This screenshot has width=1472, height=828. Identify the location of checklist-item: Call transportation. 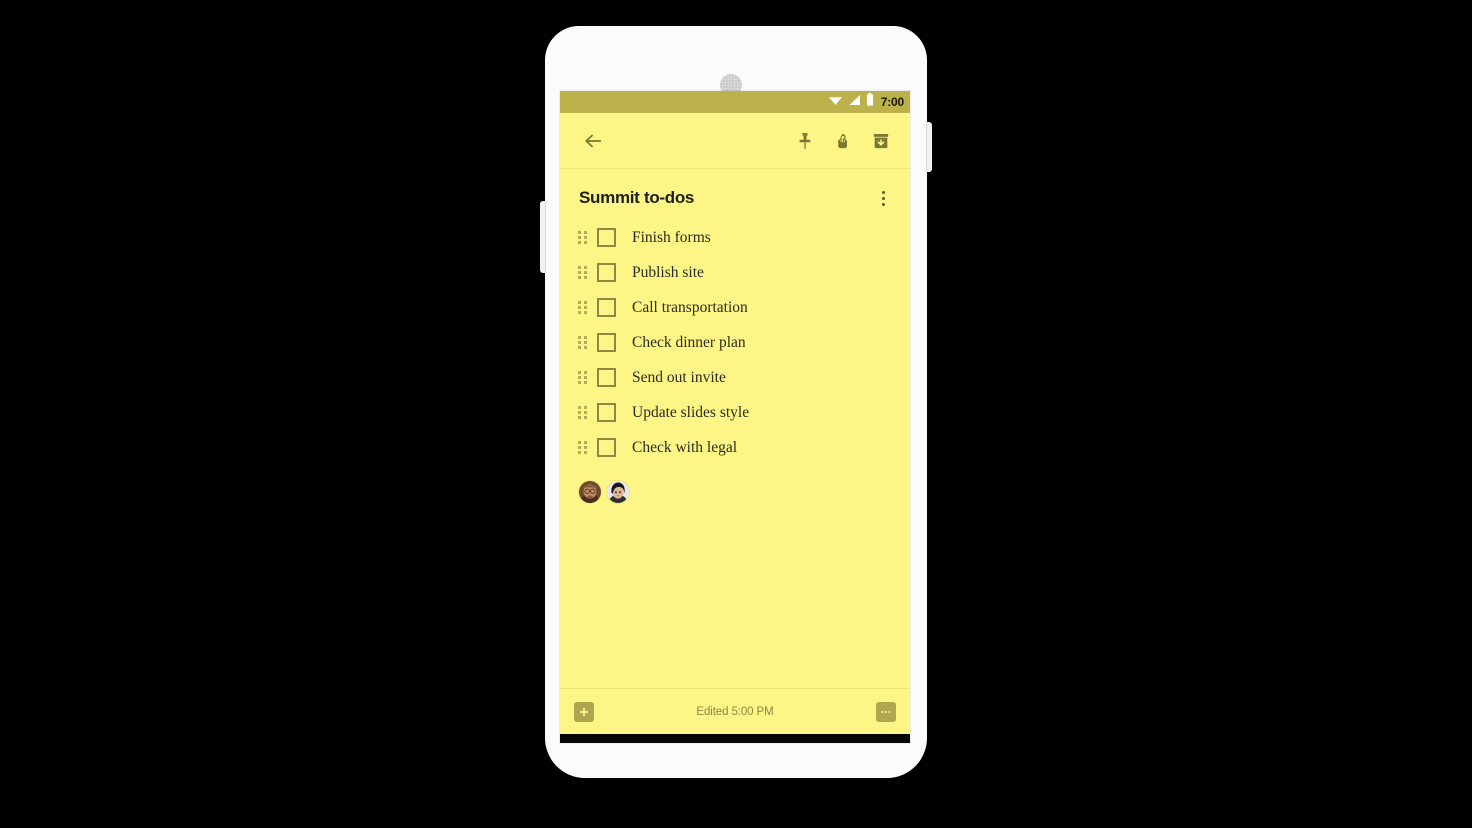
(738, 307).